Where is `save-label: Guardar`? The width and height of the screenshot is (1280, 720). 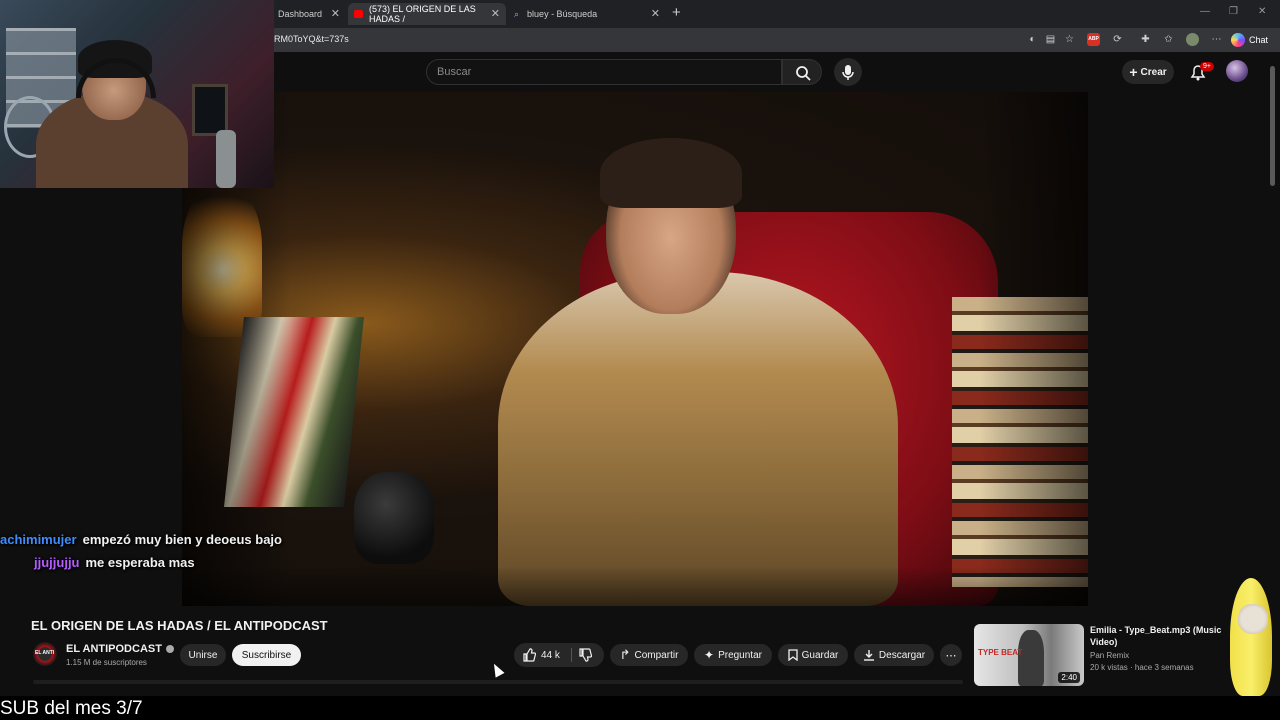
save-label: Guardar is located at coordinates (820, 655).